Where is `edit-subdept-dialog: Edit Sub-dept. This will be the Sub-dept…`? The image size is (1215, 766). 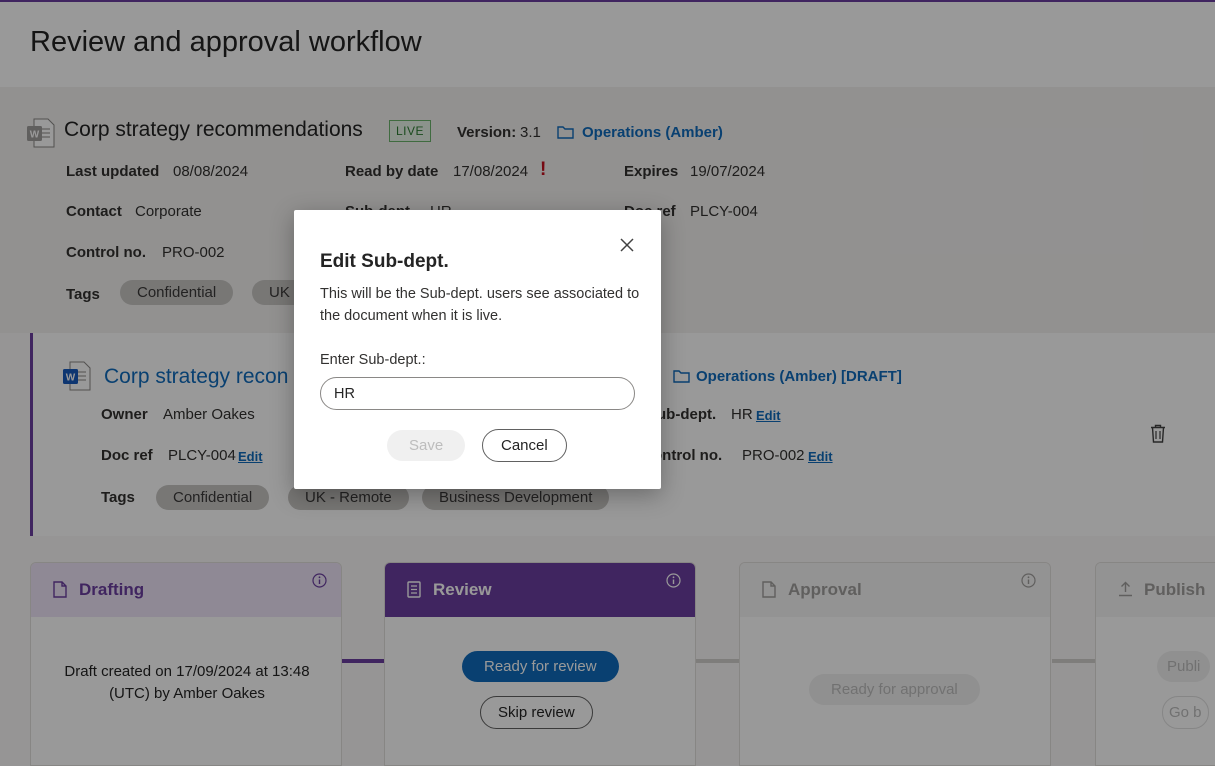
edit-subdept-dialog: Edit Sub-dept. This will be the Sub-dept… is located at coordinates (477, 349).